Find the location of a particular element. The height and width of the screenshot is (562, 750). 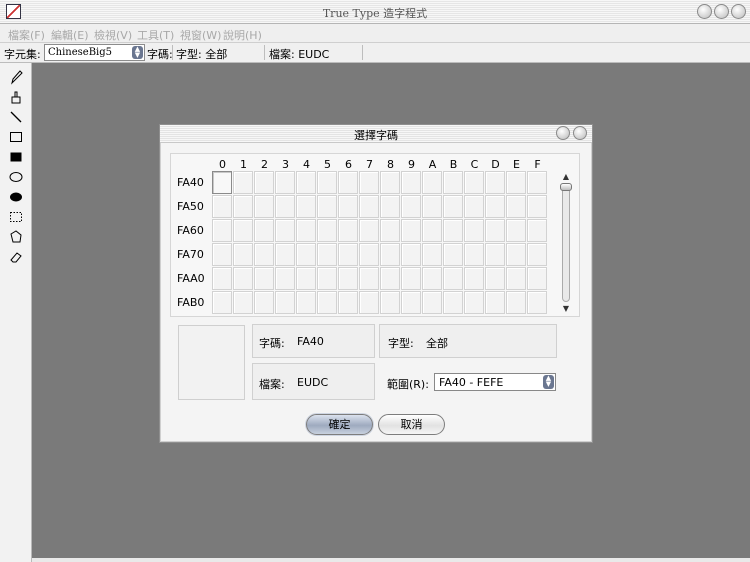

dialog-minimize-button is located at coordinates (563, 133).